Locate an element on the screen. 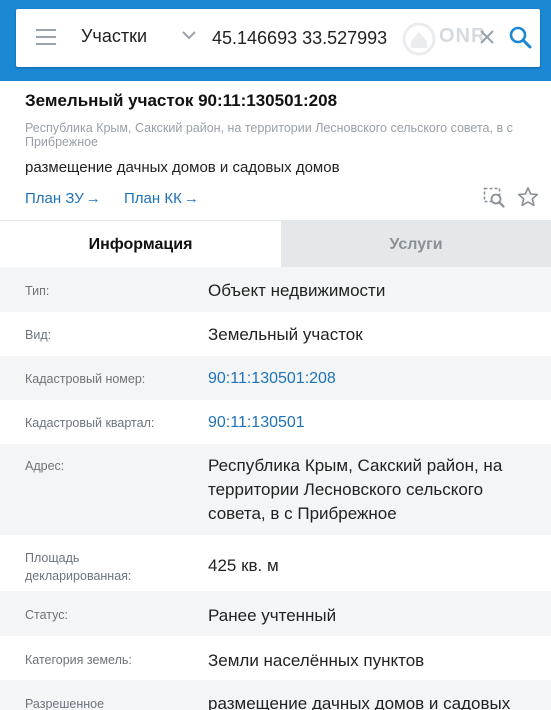 The image size is (551, 710). category-select: Участки is located at coordinates (114, 36).